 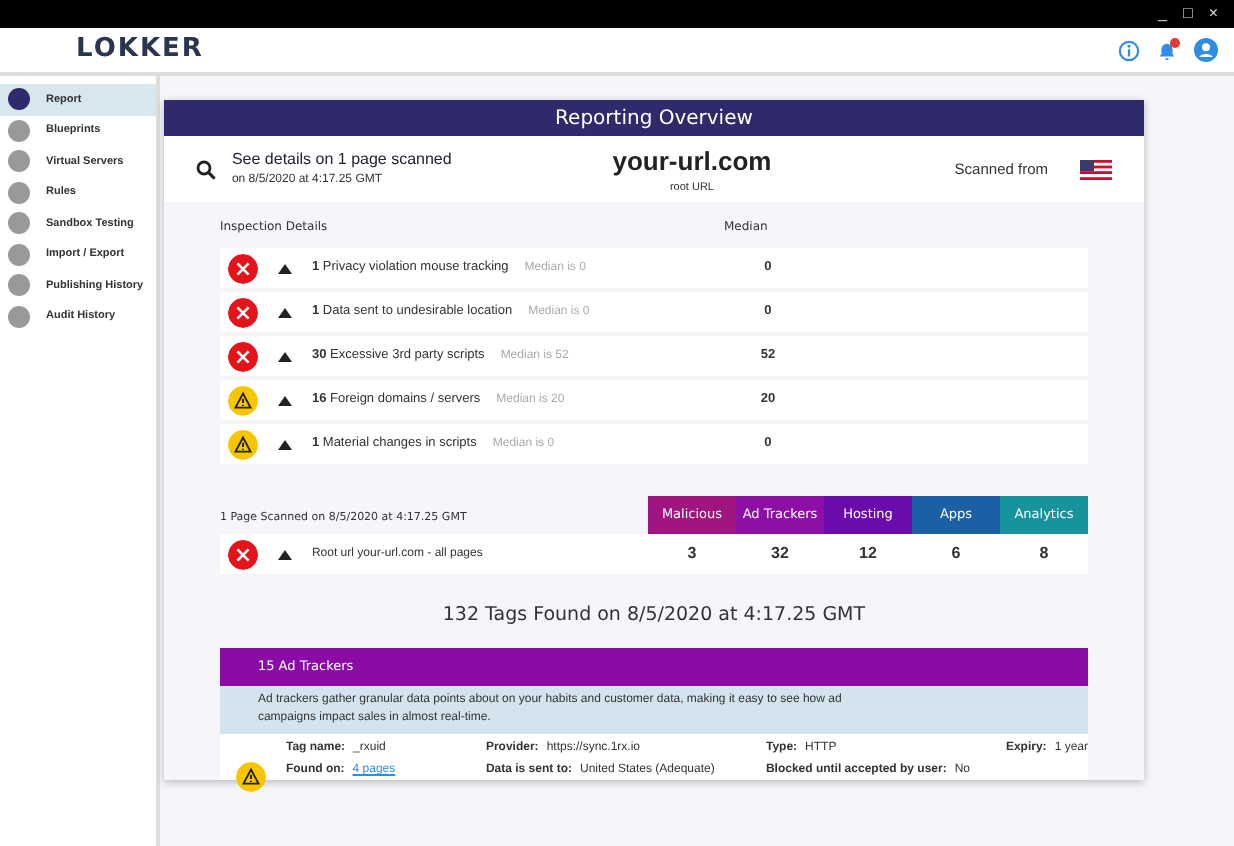 What do you see at coordinates (1167, 50) in the screenshot?
I see `bell-icon` at bounding box center [1167, 50].